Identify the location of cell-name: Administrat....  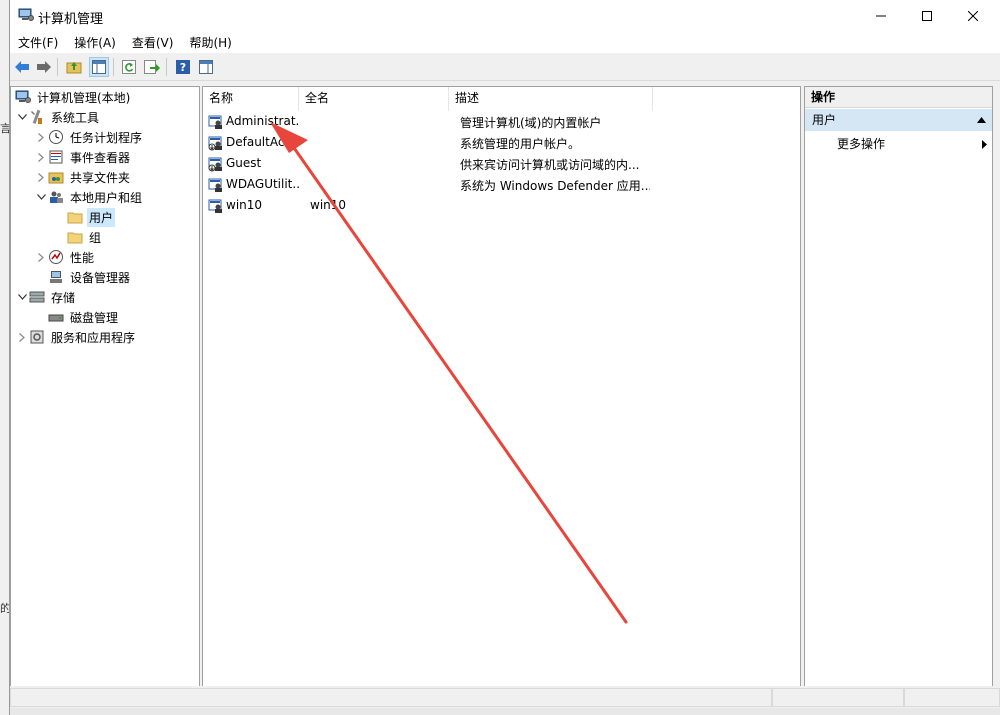
(262, 121).